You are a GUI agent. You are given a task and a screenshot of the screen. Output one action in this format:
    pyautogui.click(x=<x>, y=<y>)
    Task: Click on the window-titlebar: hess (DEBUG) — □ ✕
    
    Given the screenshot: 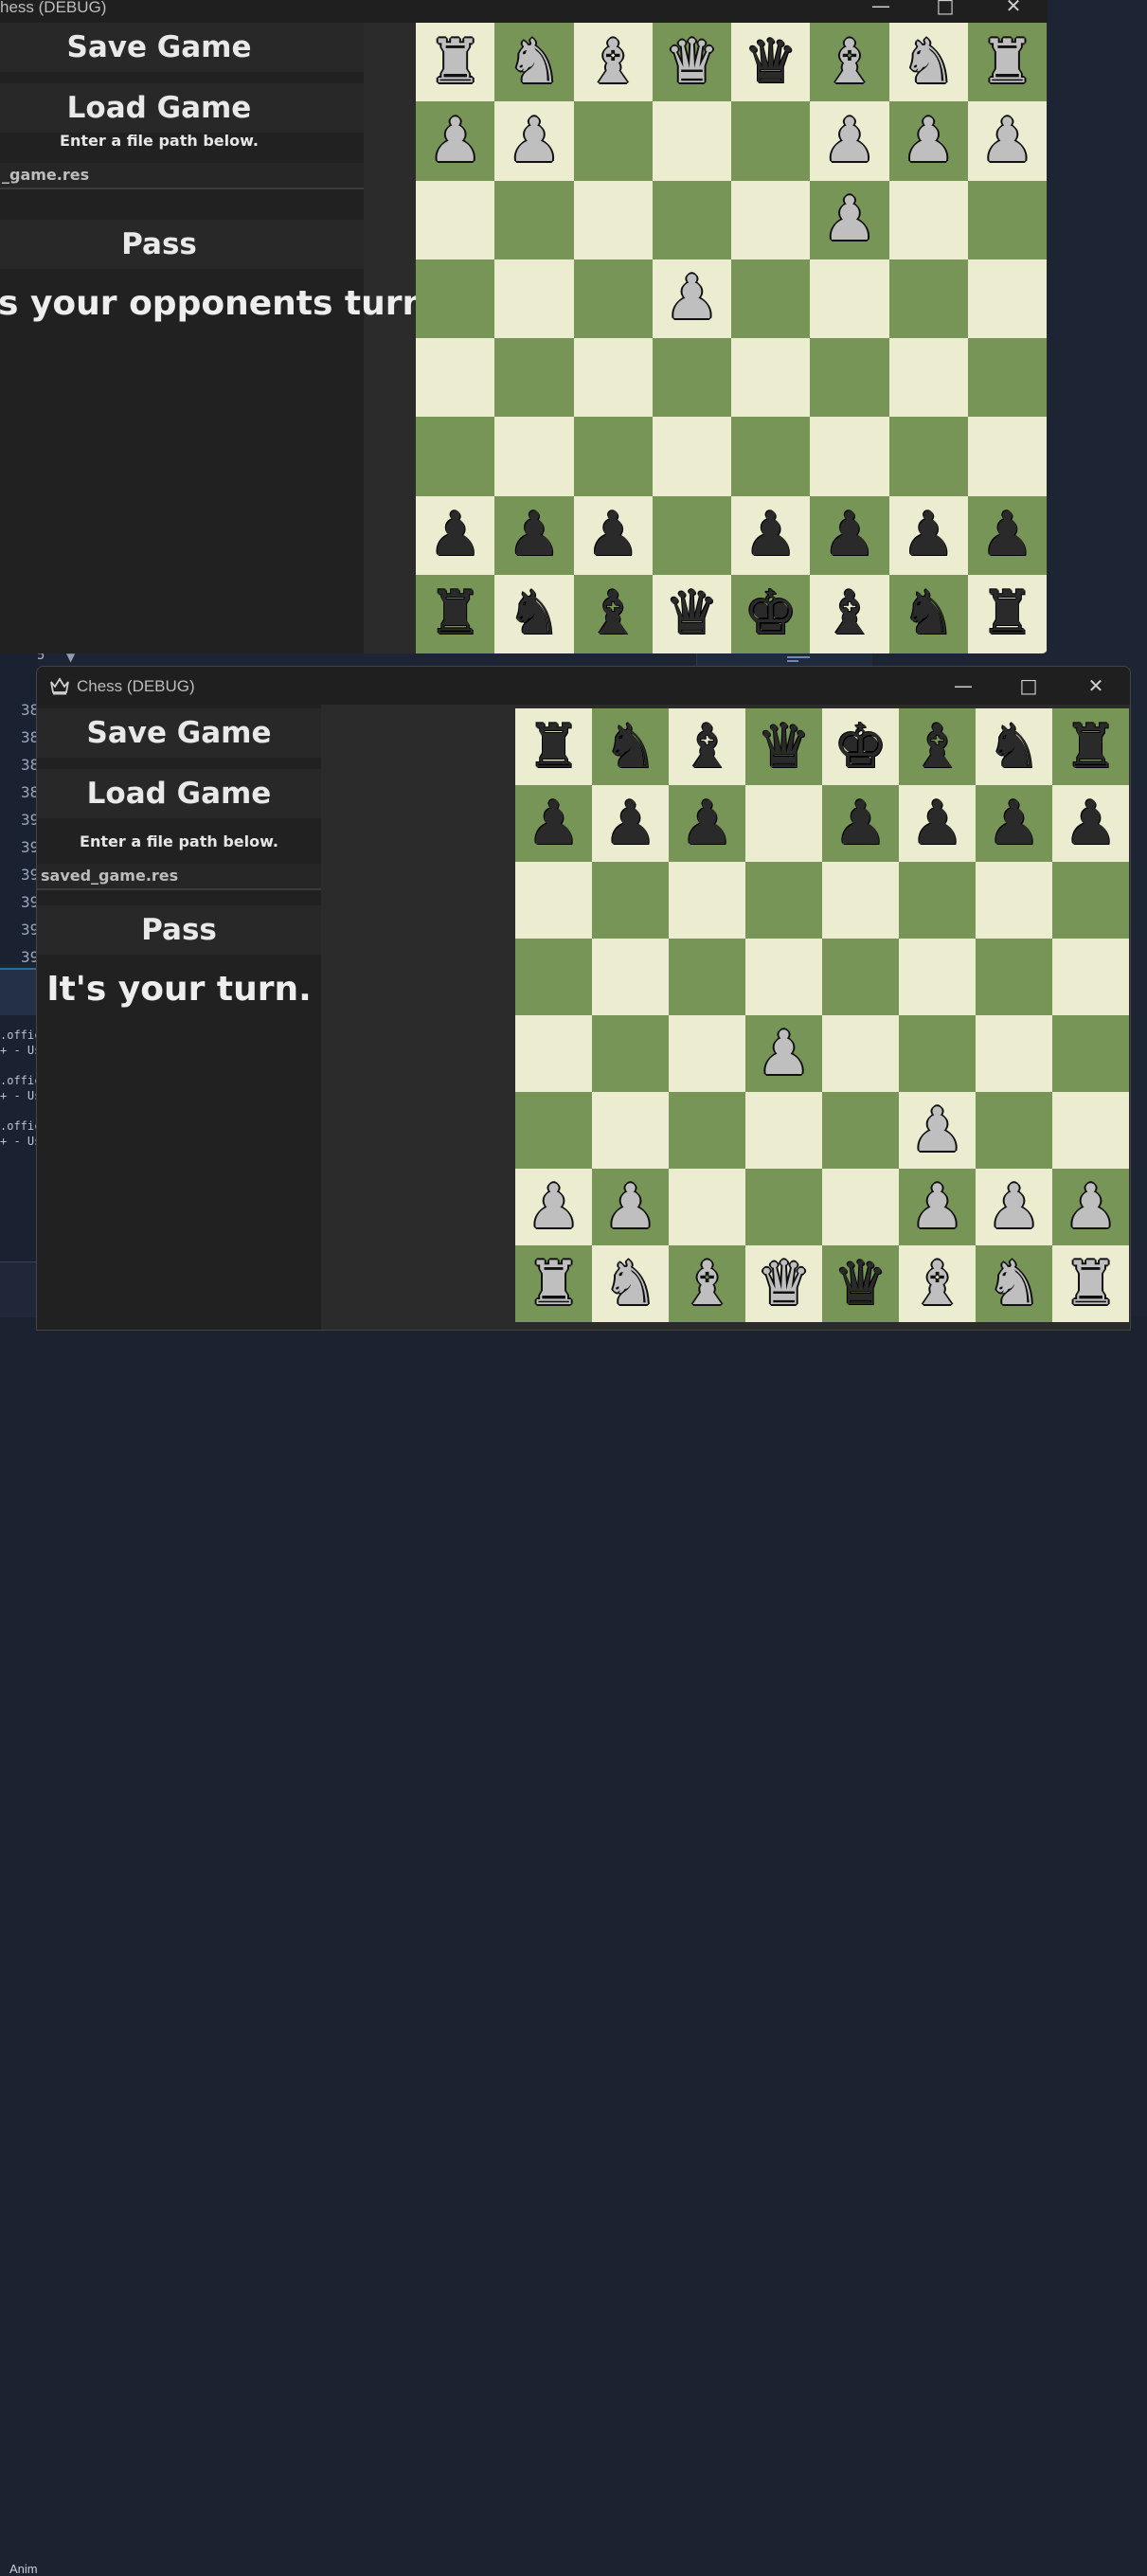 What is the action you would take?
    pyautogui.click(x=524, y=11)
    